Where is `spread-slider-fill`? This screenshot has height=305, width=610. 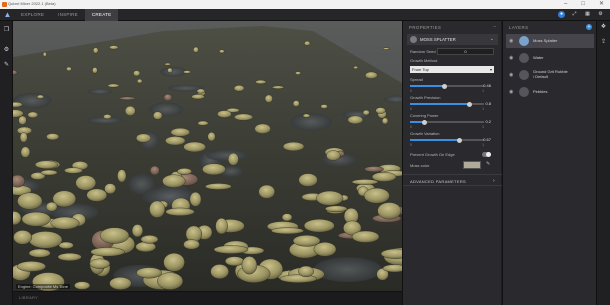
spread-slider-fill is located at coordinates (427, 86).